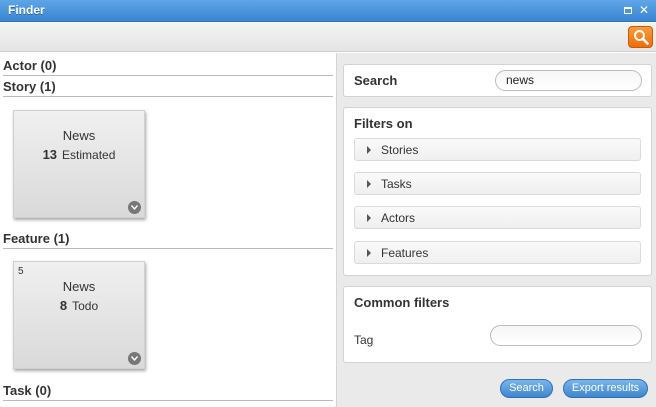  Describe the element at coordinates (376, 80) in the screenshot. I see `search-label: Search` at that location.